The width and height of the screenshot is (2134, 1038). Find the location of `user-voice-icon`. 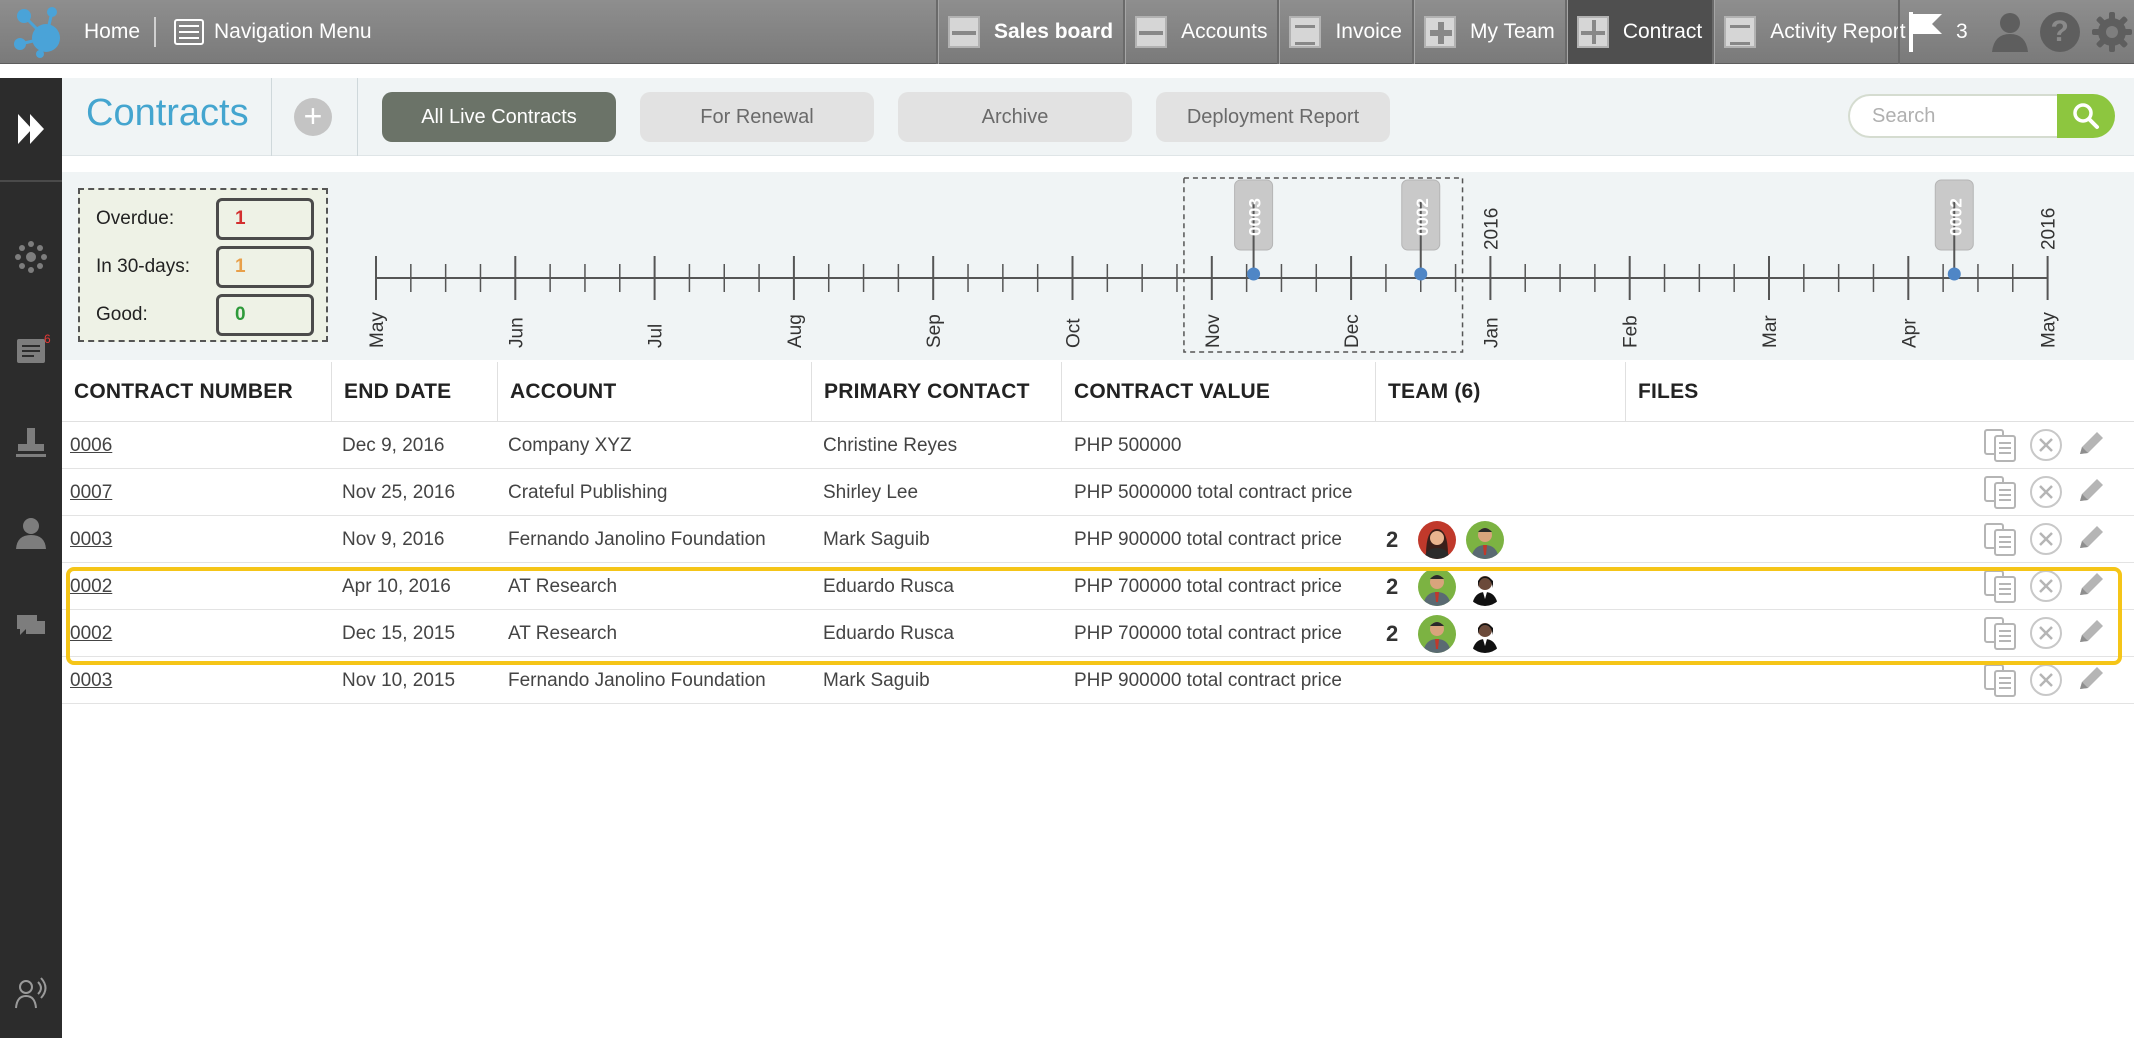

user-voice-icon is located at coordinates (31, 993).